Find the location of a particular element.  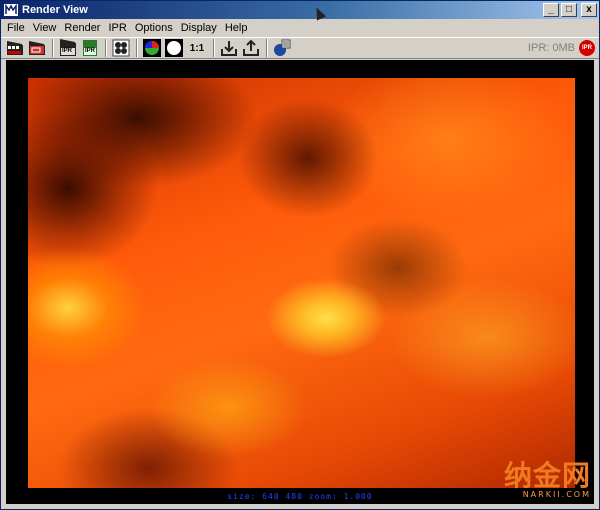

redo-render-button is located at coordinates (15, 48).